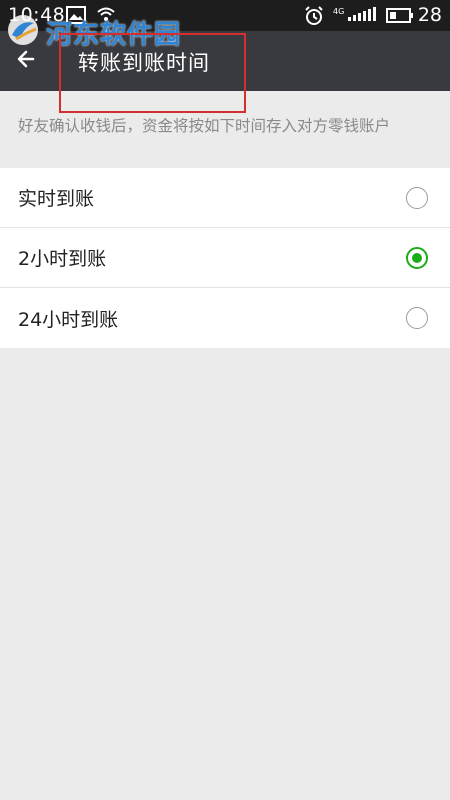  Describe the element at coordinates (62, 259) in the screenshot. I see `option-label: 2小时到账` at that location.